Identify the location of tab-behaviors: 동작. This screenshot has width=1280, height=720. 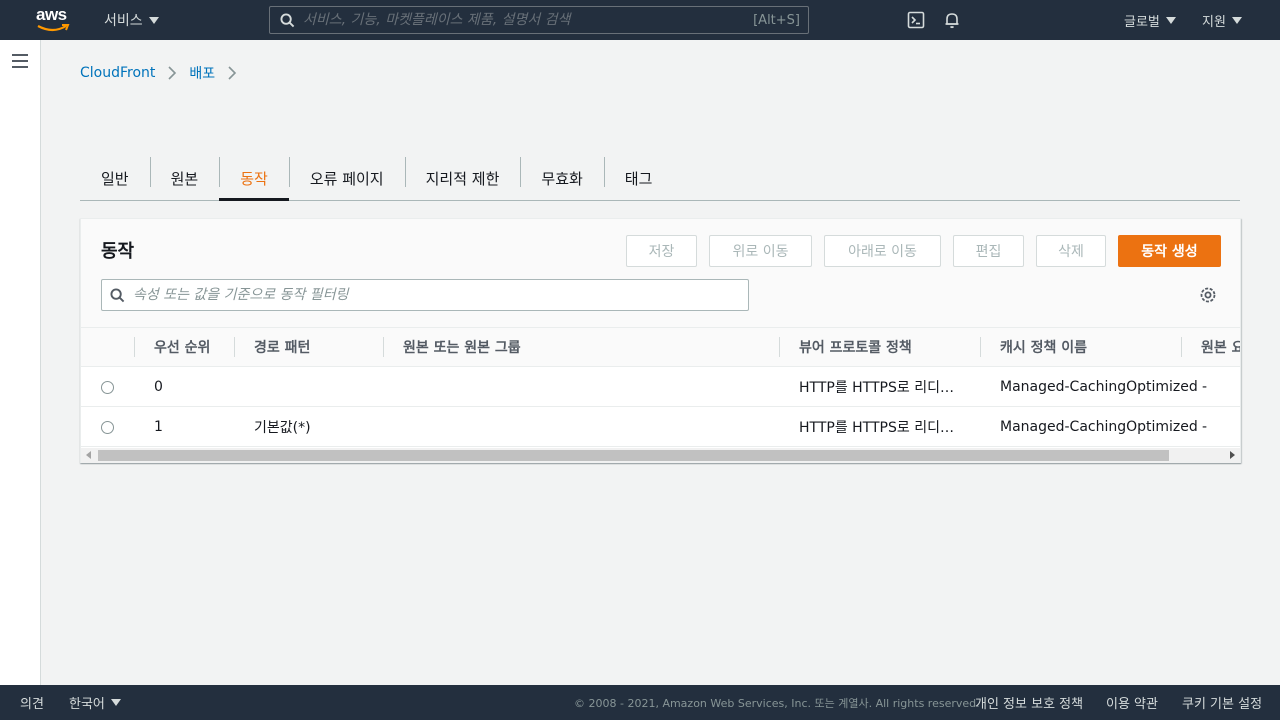
(254, 179).